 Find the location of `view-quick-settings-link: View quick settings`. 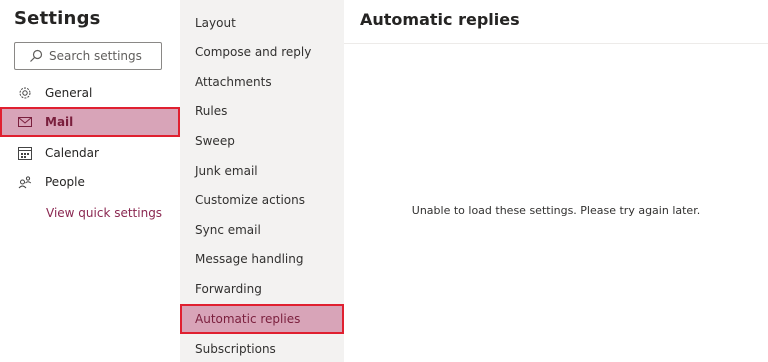

view-quick-settings-link: View quick settings is located at coordinates (104, 213).